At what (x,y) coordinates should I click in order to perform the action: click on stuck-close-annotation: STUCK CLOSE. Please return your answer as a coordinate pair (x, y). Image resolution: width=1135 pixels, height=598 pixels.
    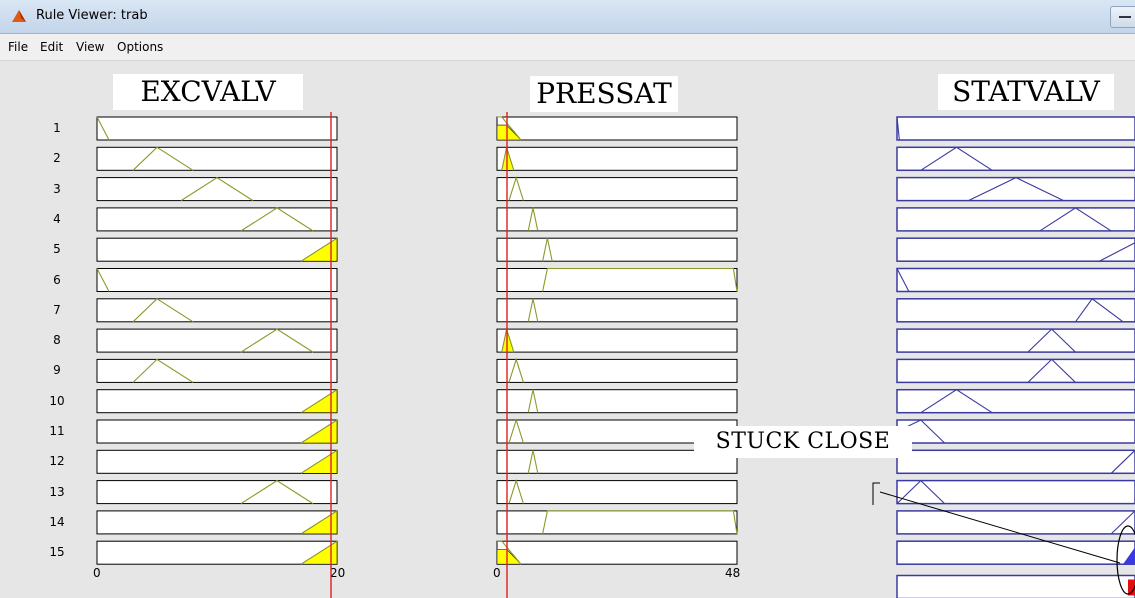
    Looking at the image, I should click on (803, 442).